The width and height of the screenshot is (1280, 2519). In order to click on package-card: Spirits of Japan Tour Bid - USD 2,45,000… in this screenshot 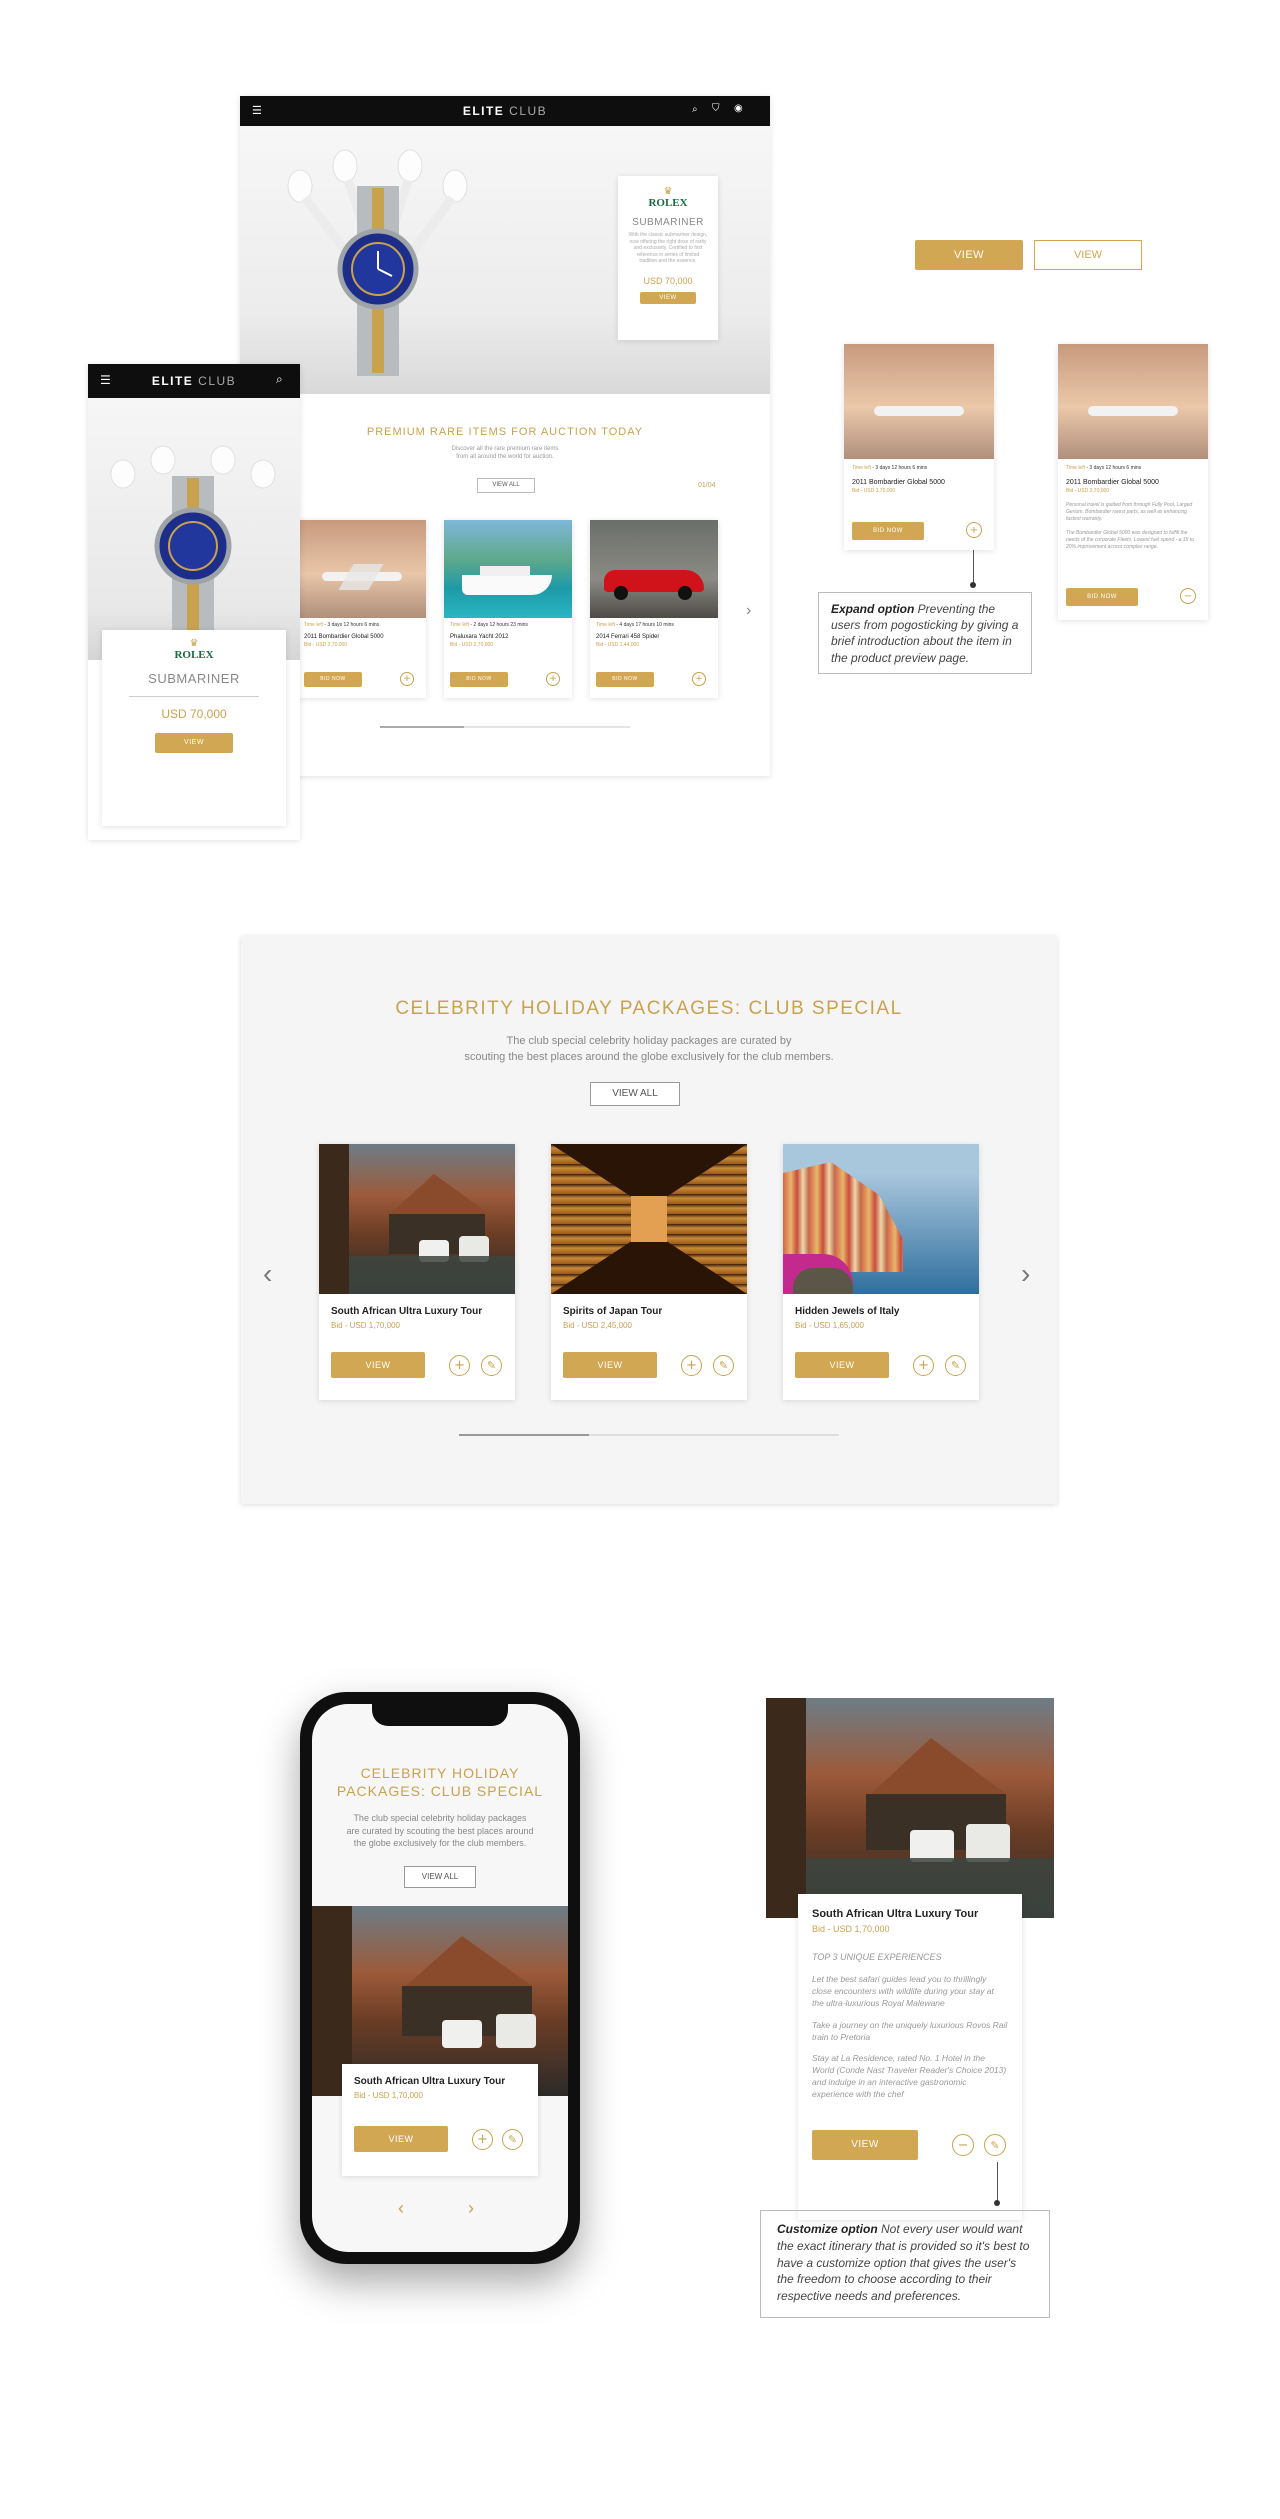, I will do `click(649, 1272)`.